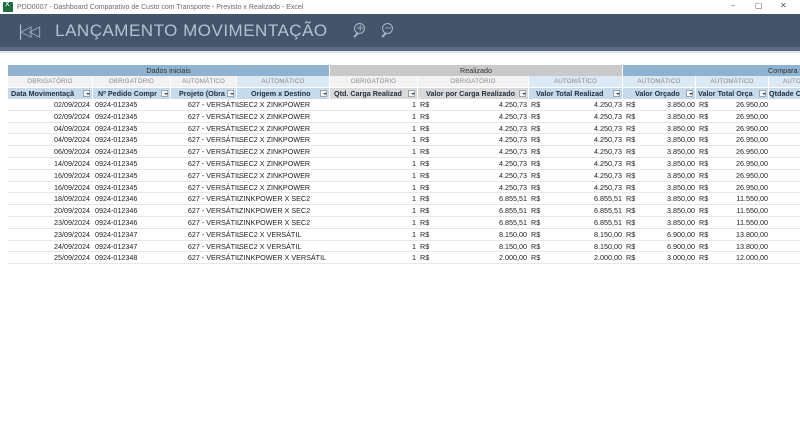 The height and width of the screenshot is (421, 800). Describe the element at coordinates (583, 211) in the screenshot. I see `cell-valor-total: 6.855,51` at that location.